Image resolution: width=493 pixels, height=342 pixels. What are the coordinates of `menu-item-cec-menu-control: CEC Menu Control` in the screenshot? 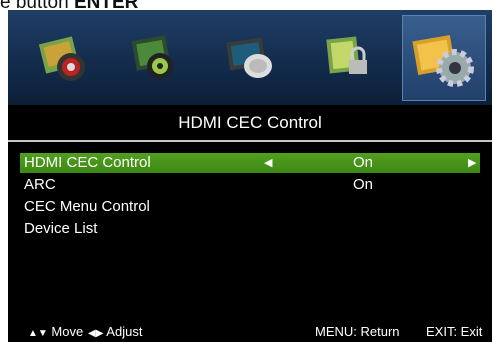 It's located at (250, 207).